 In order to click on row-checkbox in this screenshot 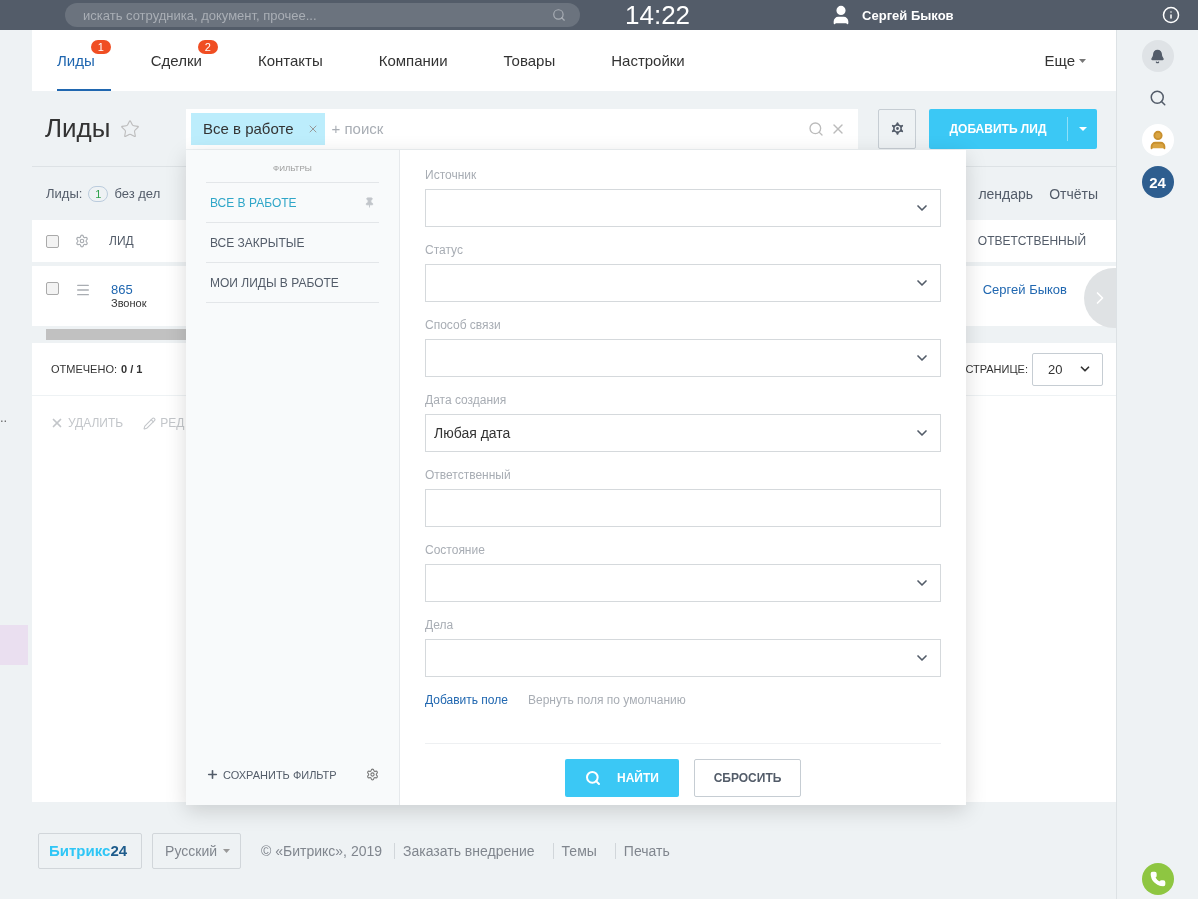, I will do `click(52, 288)`.